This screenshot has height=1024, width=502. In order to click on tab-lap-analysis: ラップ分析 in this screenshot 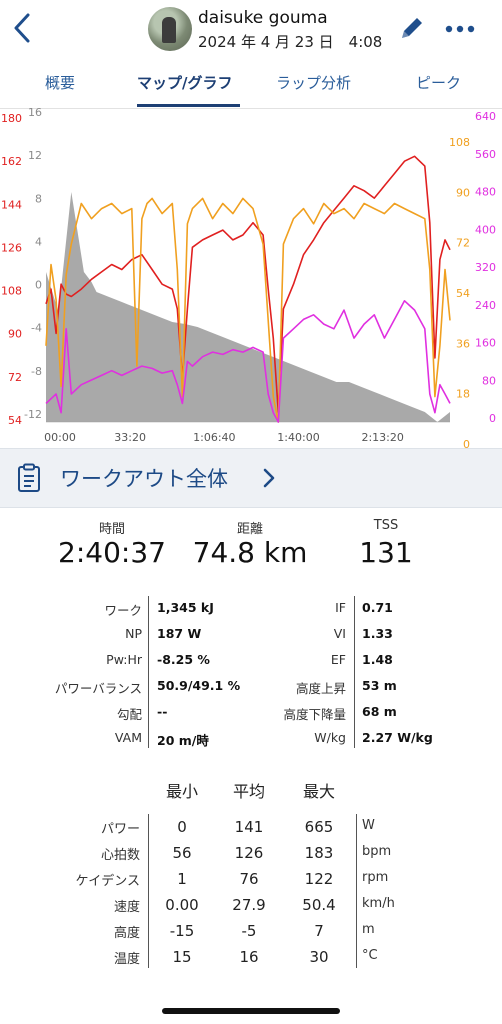, I will do `click(313, 82)`.